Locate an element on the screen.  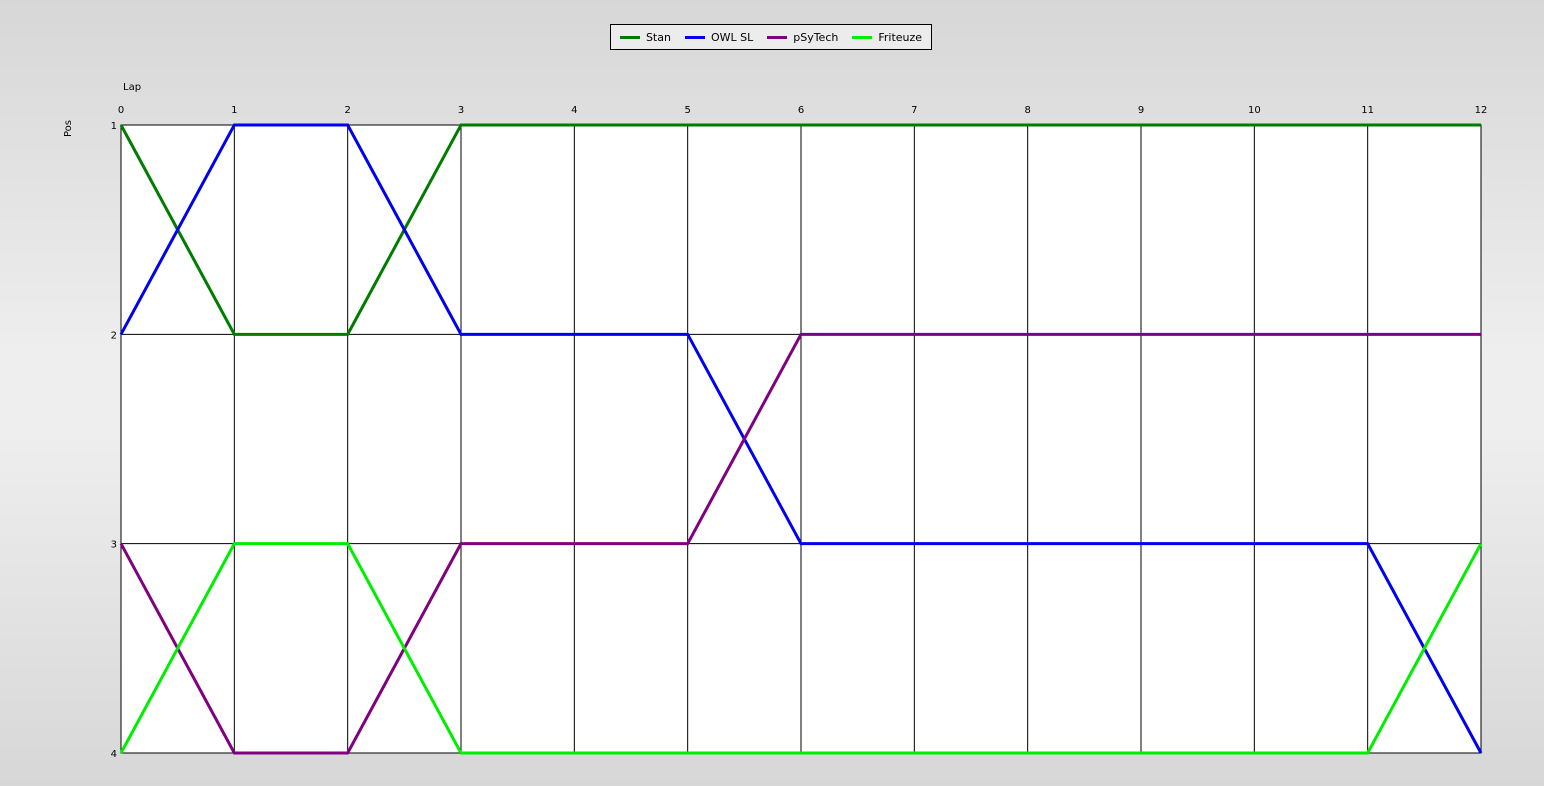
y-tick-label: 4 is located at coordinates (114, 754).